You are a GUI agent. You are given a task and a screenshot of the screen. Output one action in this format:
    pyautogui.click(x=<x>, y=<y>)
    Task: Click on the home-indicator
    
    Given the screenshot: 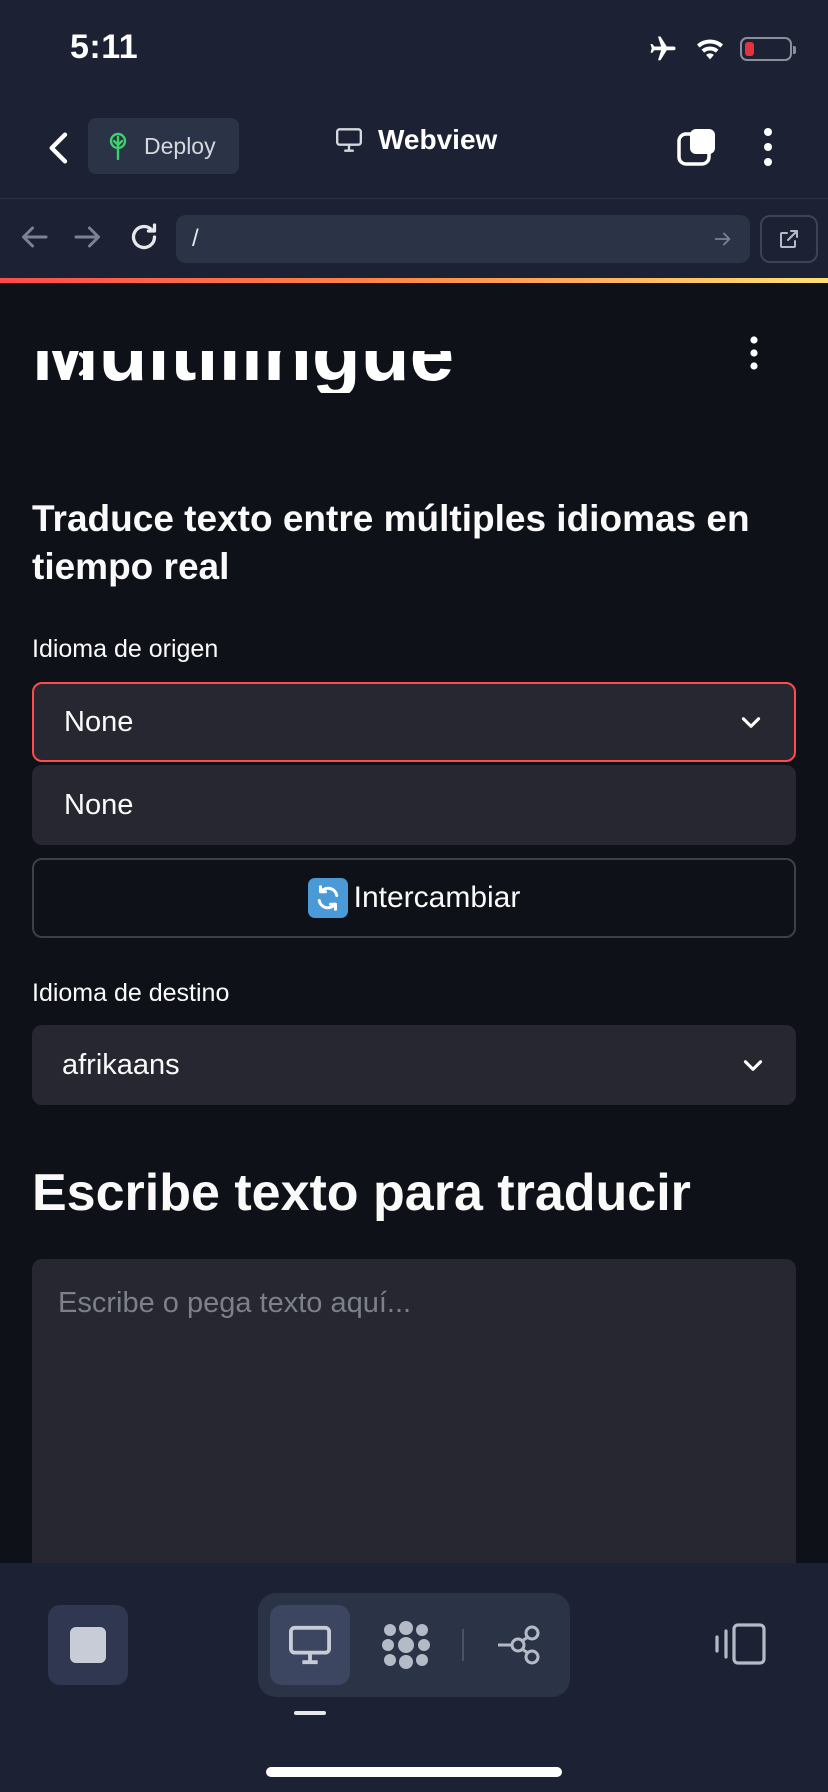 What is the action you would take?
    pyautogui.click(x=414, y=1772)
    